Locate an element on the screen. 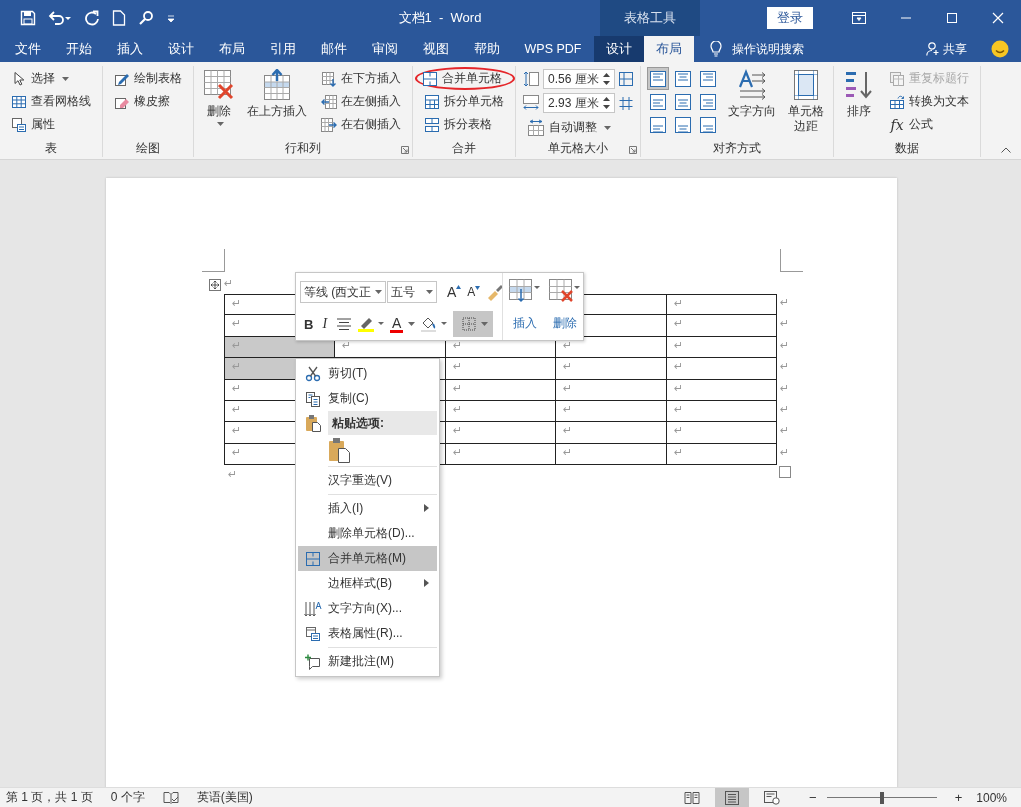 The width and height of the screenshot is (1021, 807). size-field: 0.56 厘米 is located at coordinates (579, 79).